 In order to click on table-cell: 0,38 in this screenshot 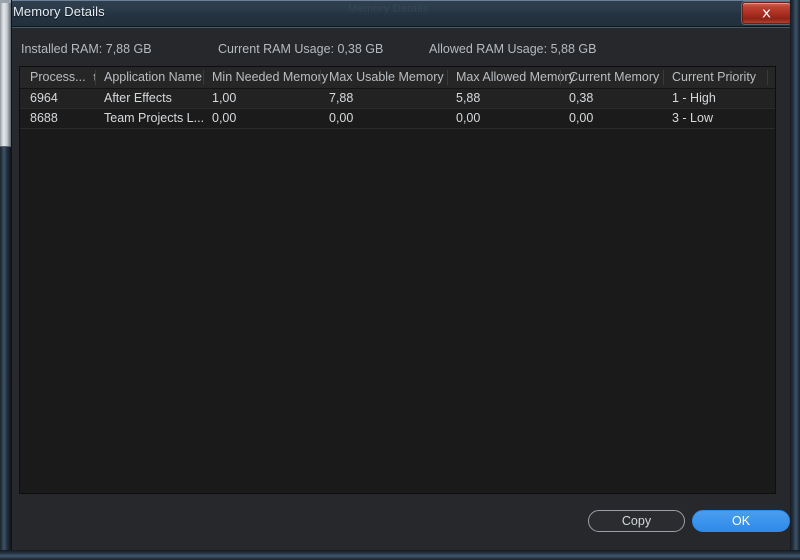, I will do `click(581, 98)`.